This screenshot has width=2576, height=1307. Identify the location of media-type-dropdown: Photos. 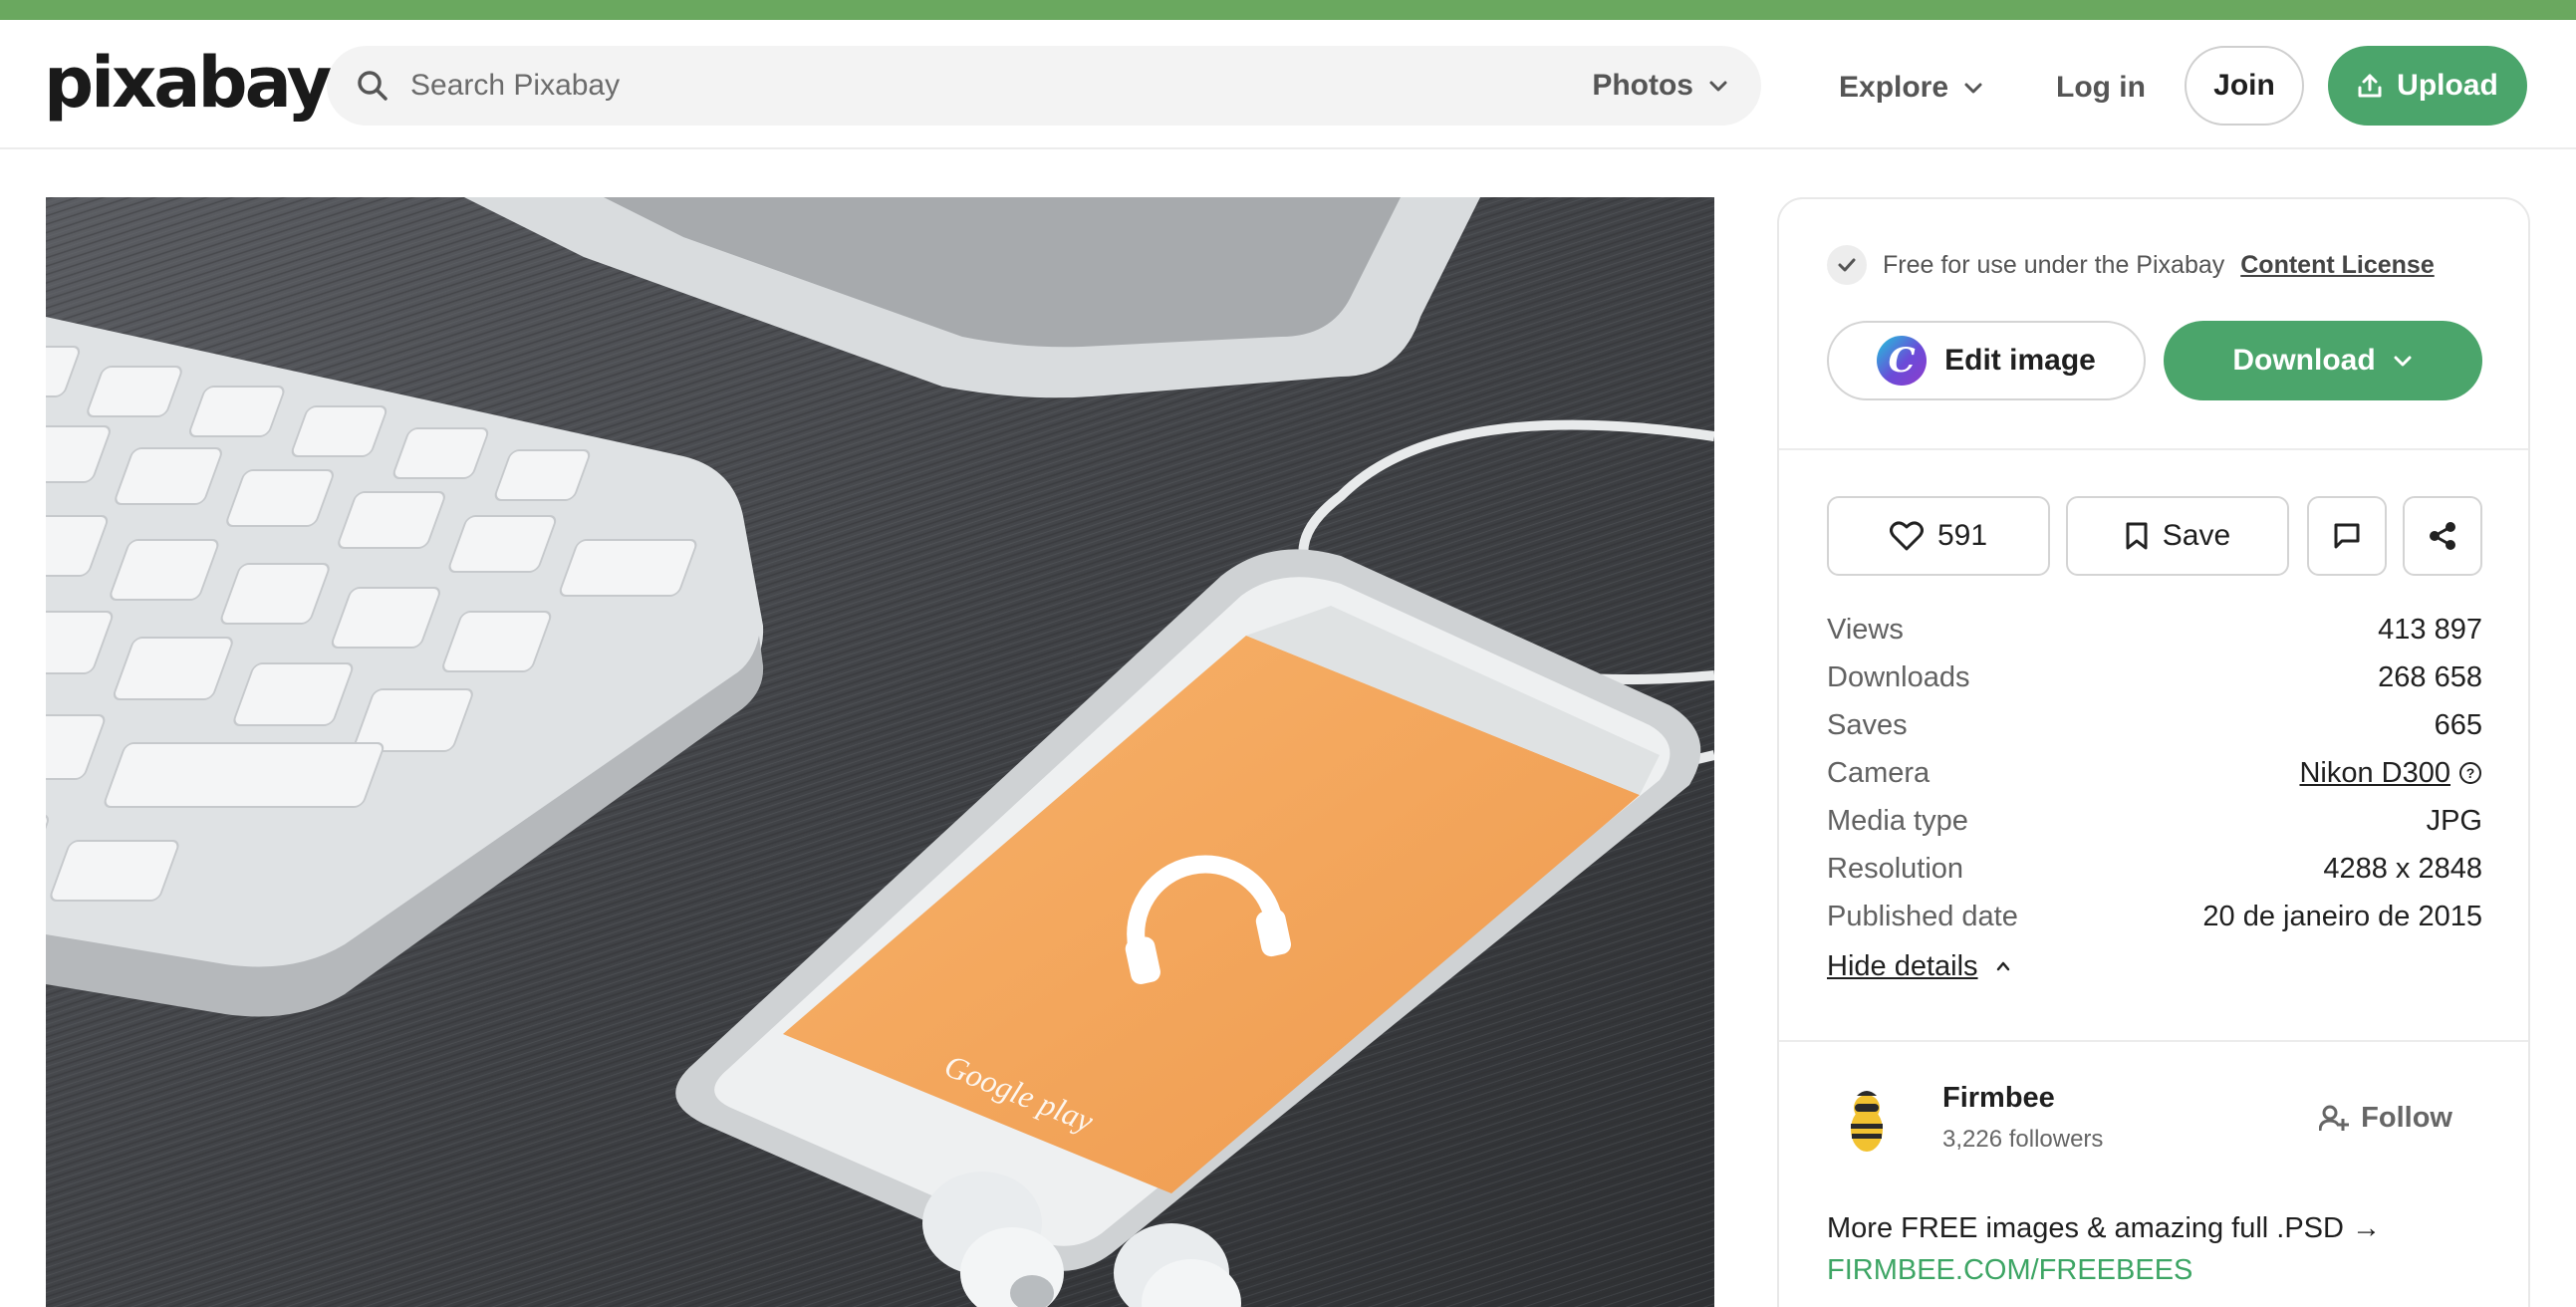
(1660, 86).